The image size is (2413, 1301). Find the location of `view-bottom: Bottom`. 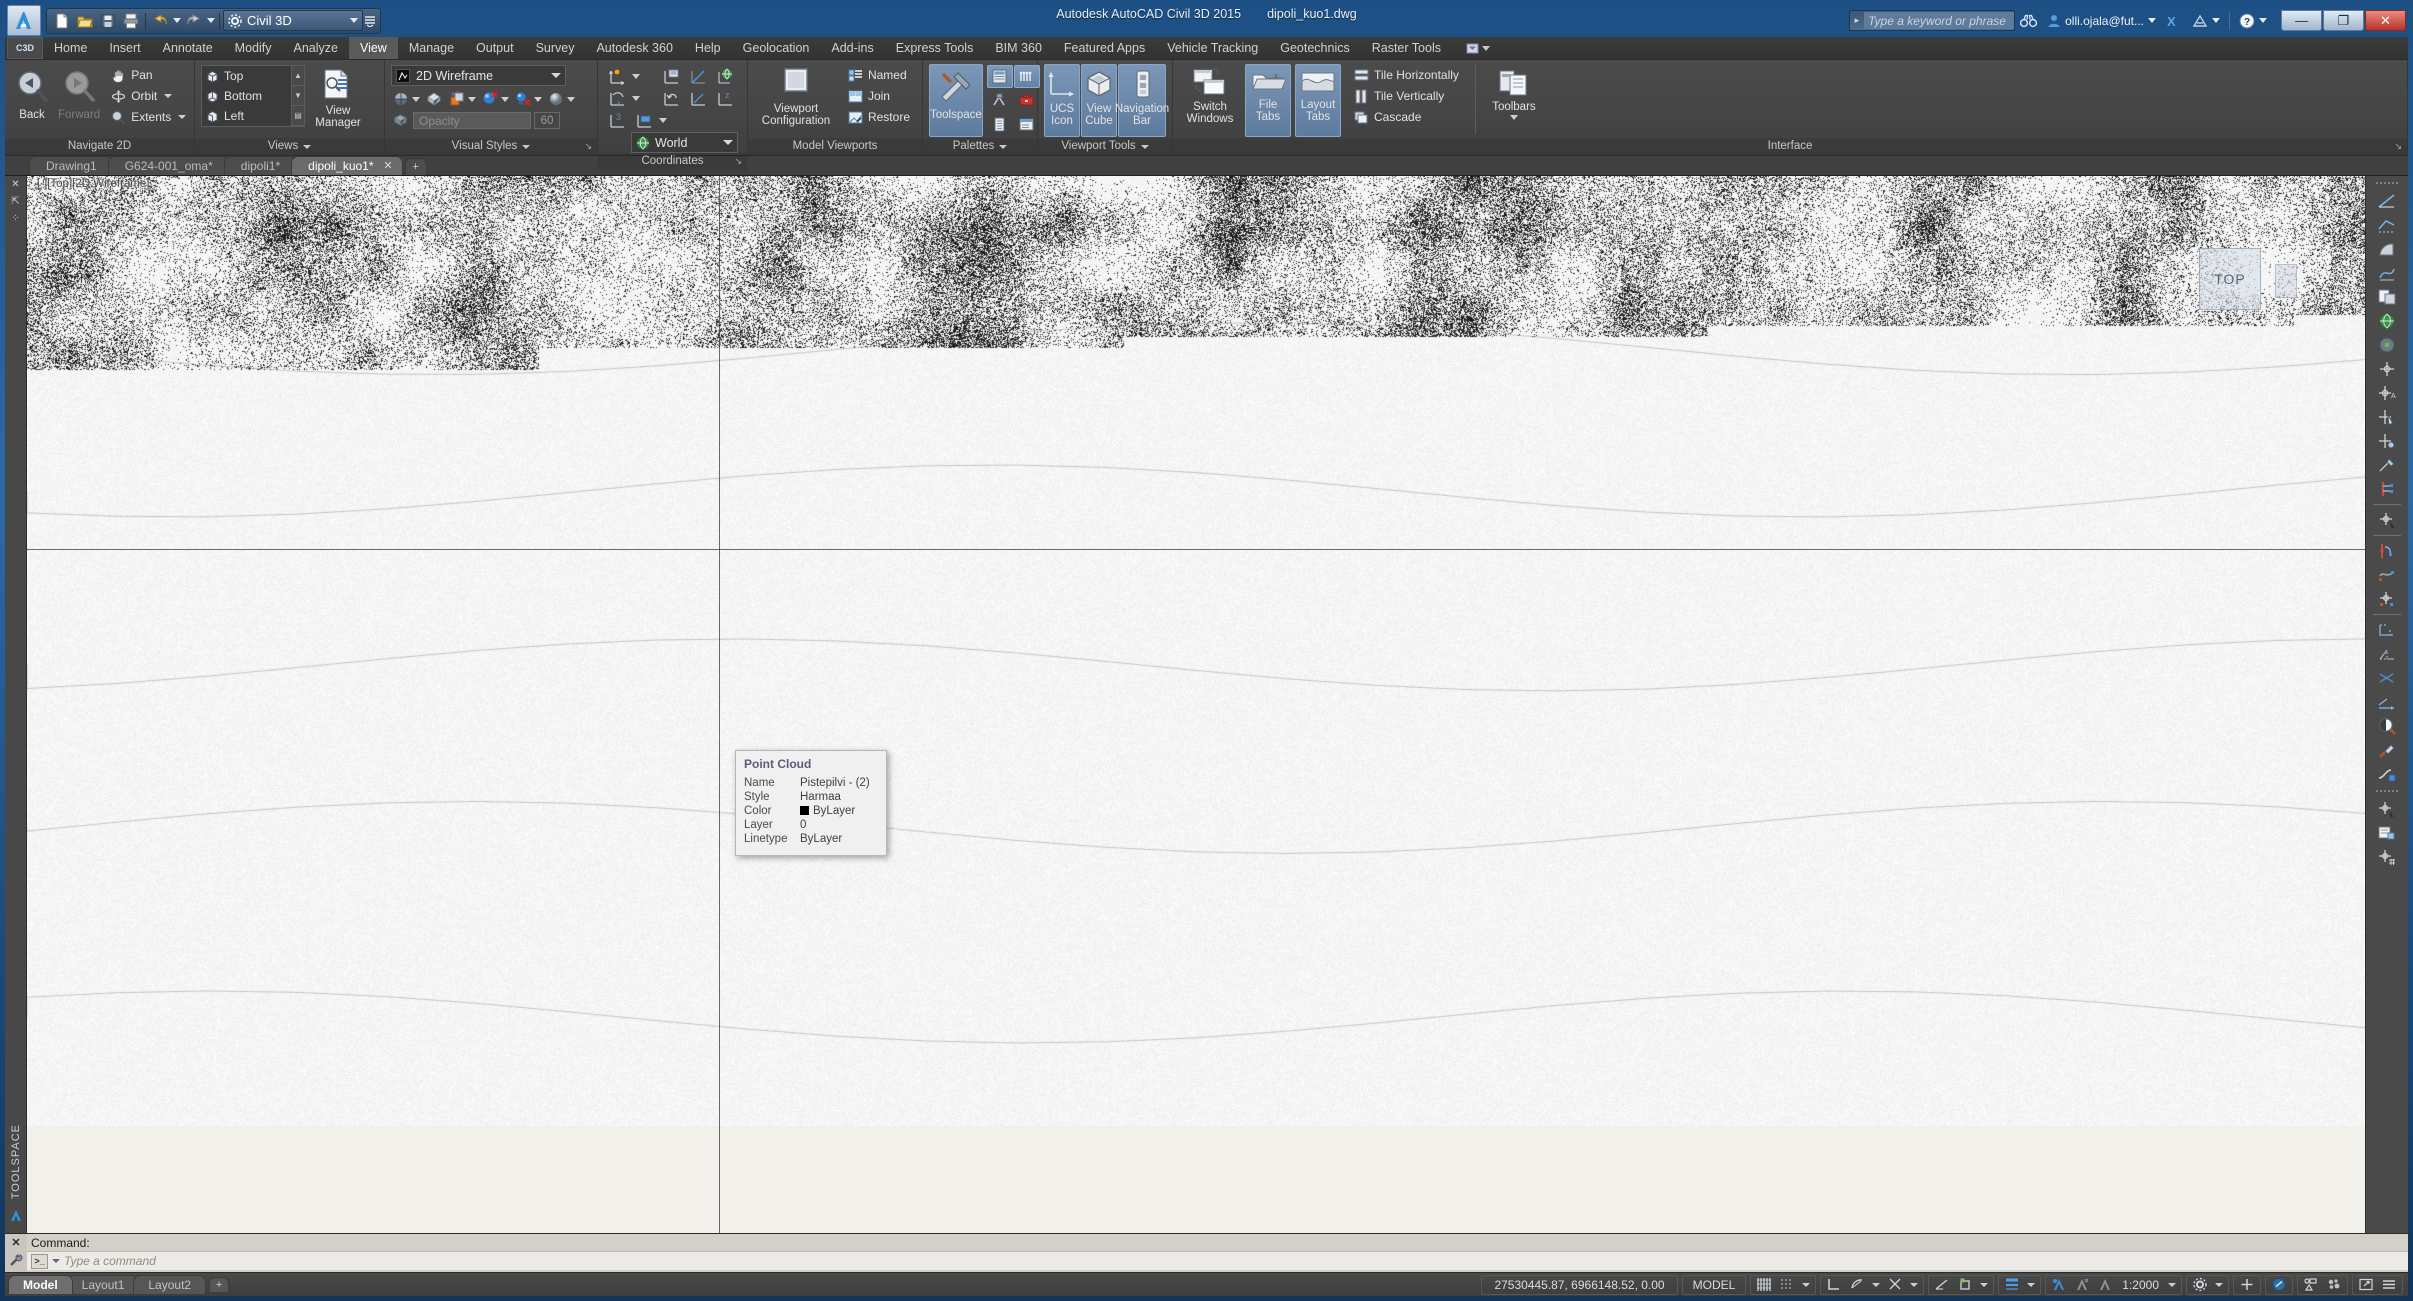

view-bottom: Bottom is located at coordinates (246, 96).